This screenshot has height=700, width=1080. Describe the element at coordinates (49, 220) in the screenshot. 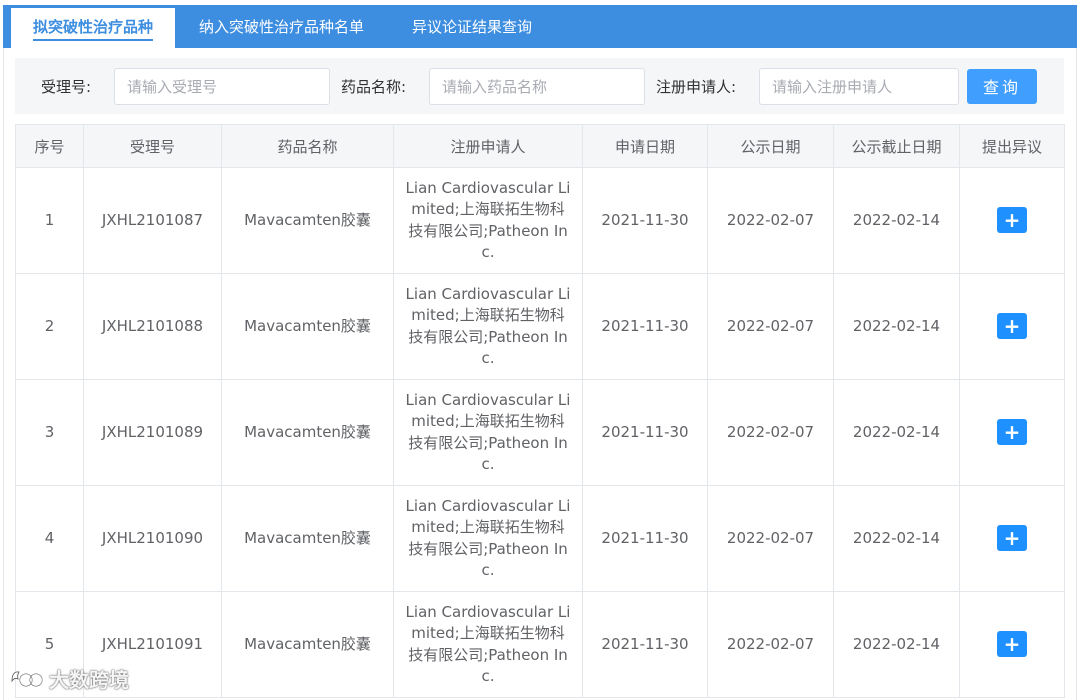

I see `cell-no: 1` at that location.